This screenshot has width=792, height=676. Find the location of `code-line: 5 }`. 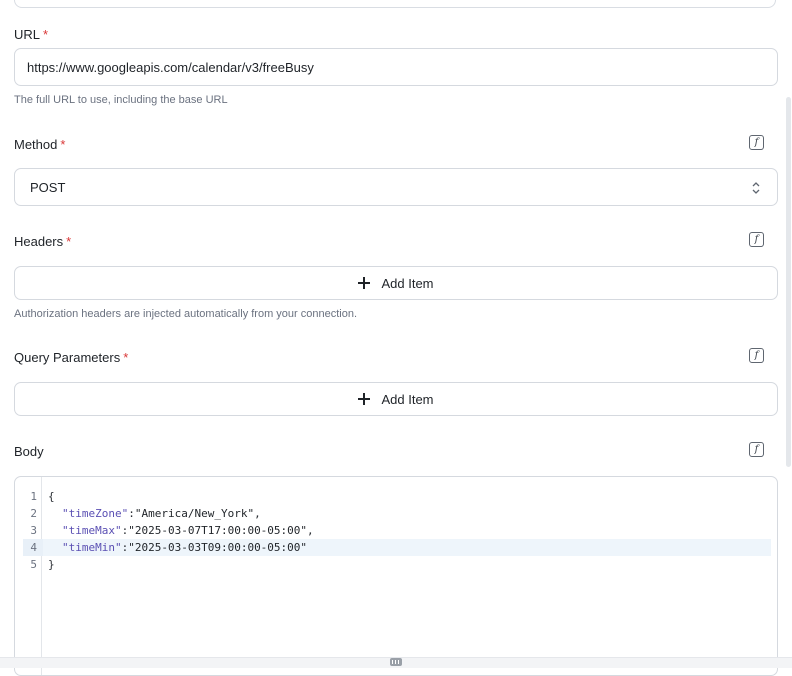

code-line: 5 } is located at coordinates (396, 564).